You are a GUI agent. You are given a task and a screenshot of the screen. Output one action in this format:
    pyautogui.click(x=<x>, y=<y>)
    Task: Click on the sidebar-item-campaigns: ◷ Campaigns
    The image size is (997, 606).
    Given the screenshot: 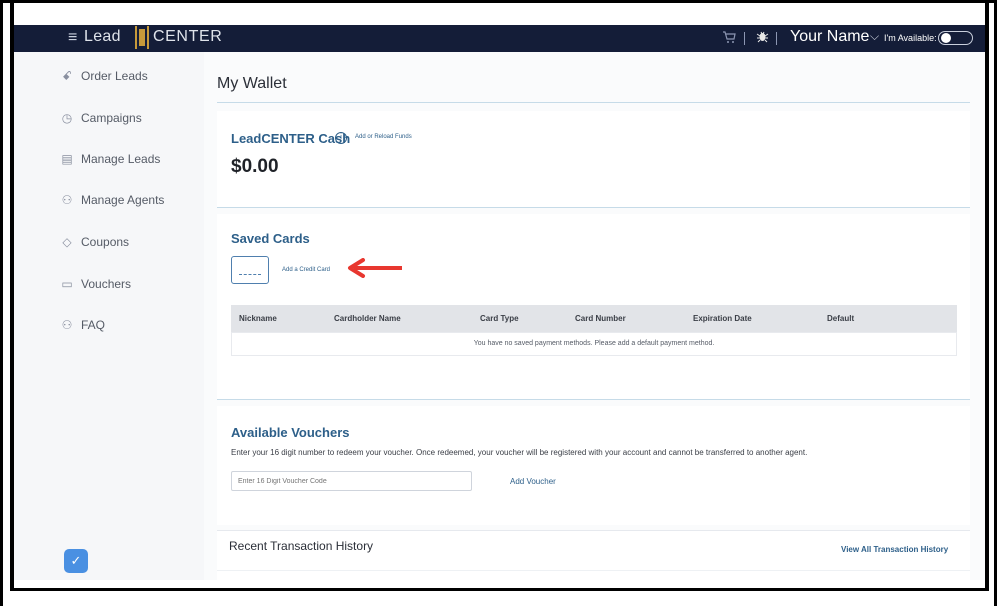 What is the action you would take?
    pyautogui.click(x=100, y=118)
    